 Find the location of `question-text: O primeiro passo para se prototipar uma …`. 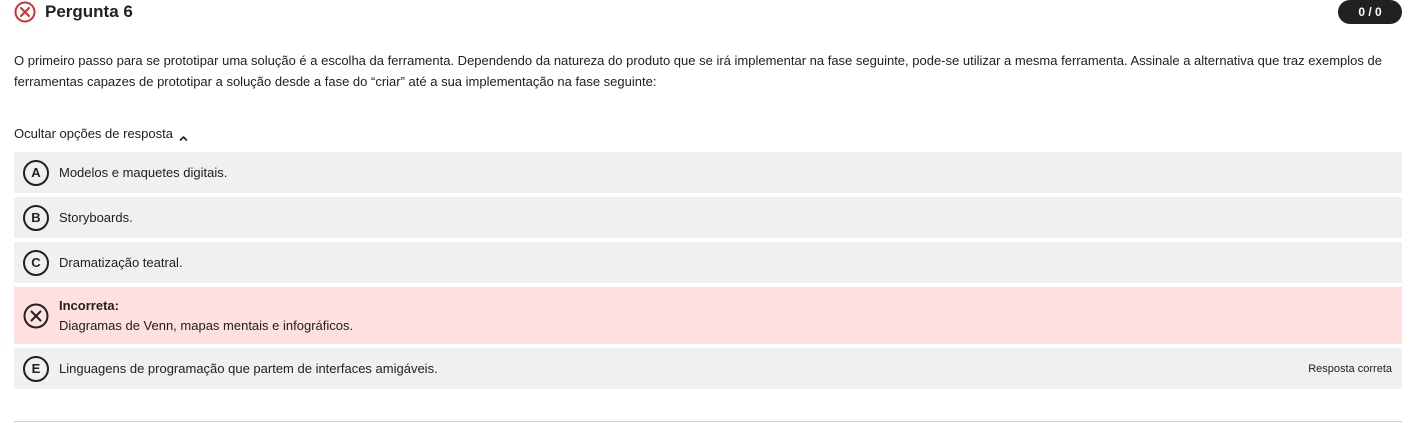

question-text: O primeiro passo para se prototipar uma … is located at coordinates (698, 71).